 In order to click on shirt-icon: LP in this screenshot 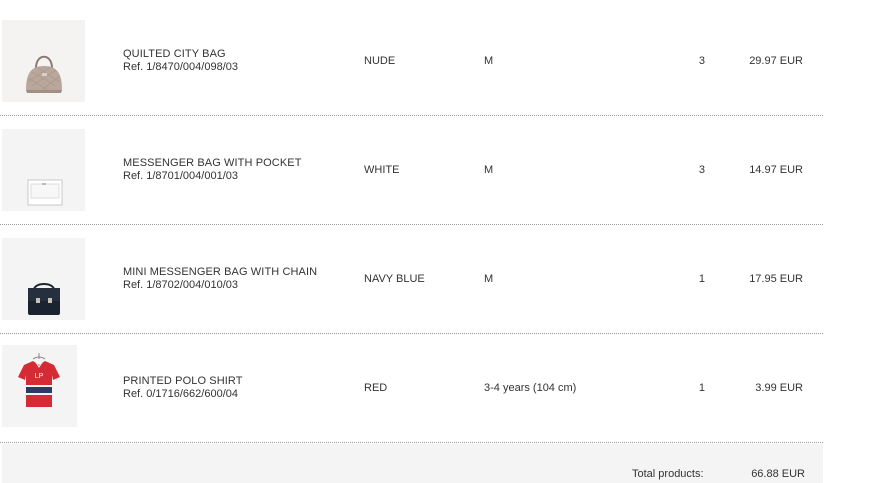, I will do `click(39, 386)`.